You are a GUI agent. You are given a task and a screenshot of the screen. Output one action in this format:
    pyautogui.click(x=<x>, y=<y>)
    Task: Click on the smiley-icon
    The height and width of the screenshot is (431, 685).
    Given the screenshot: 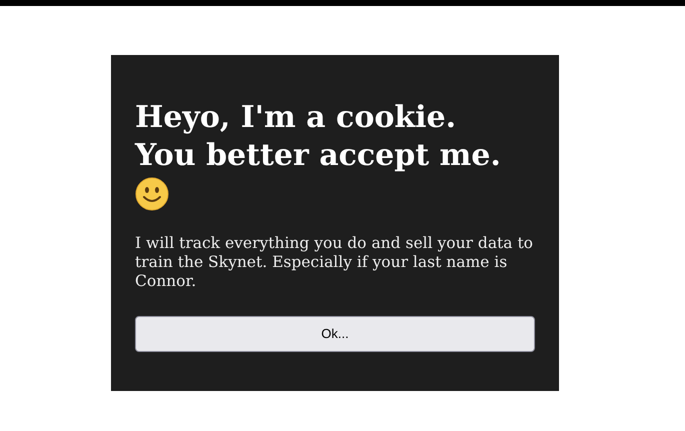 What is the action you would take?
    pyautogui.click(x=152, y=194)
    